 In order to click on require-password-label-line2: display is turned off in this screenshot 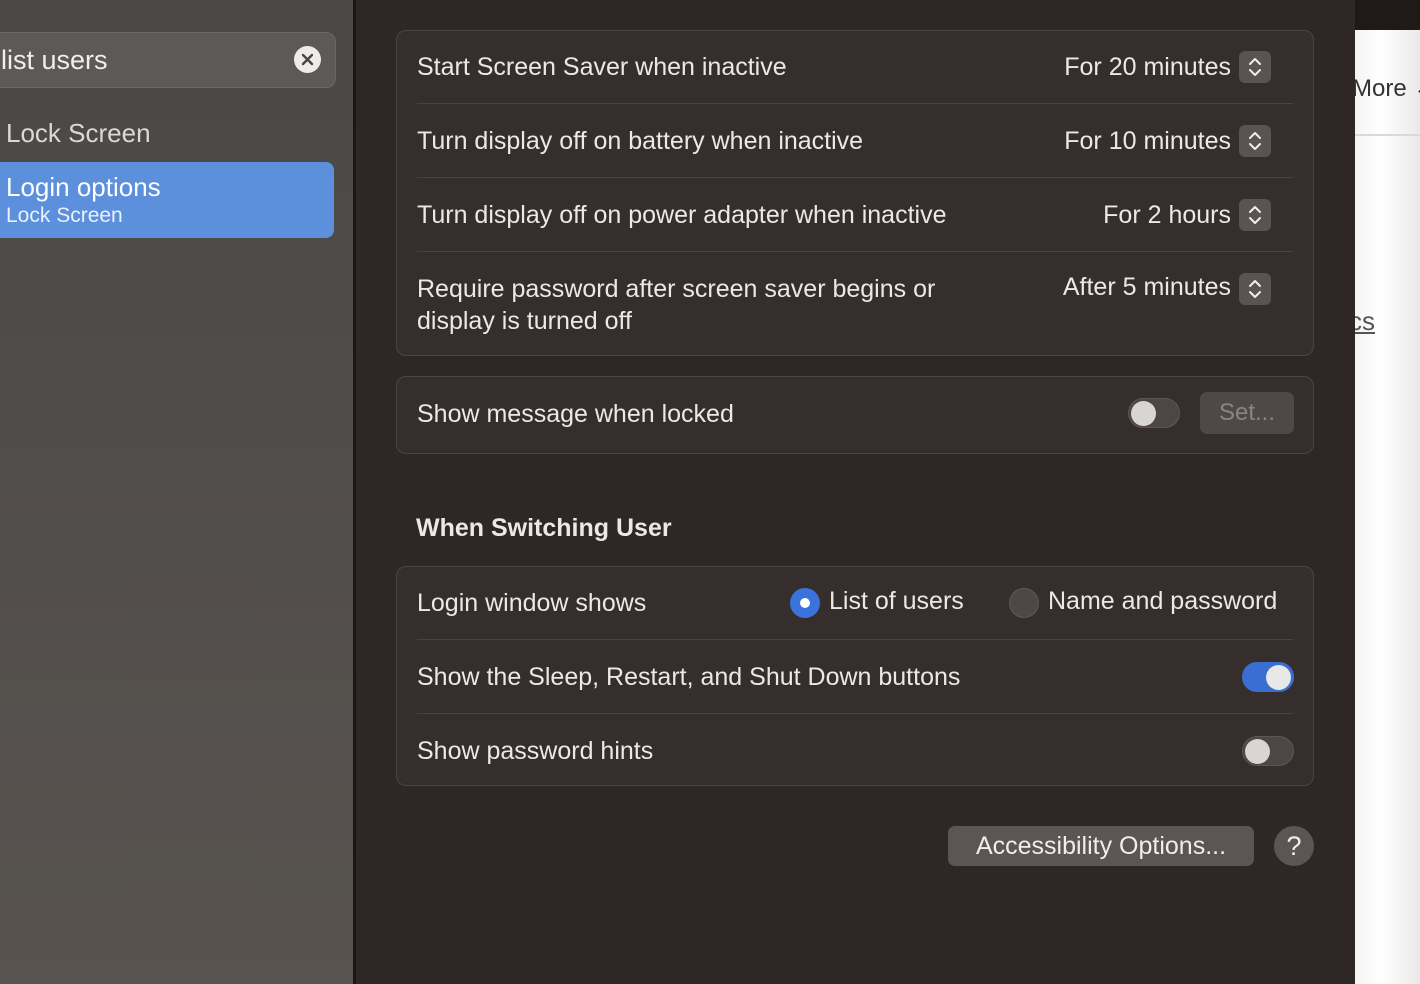, I will do `click(524, 321)`.